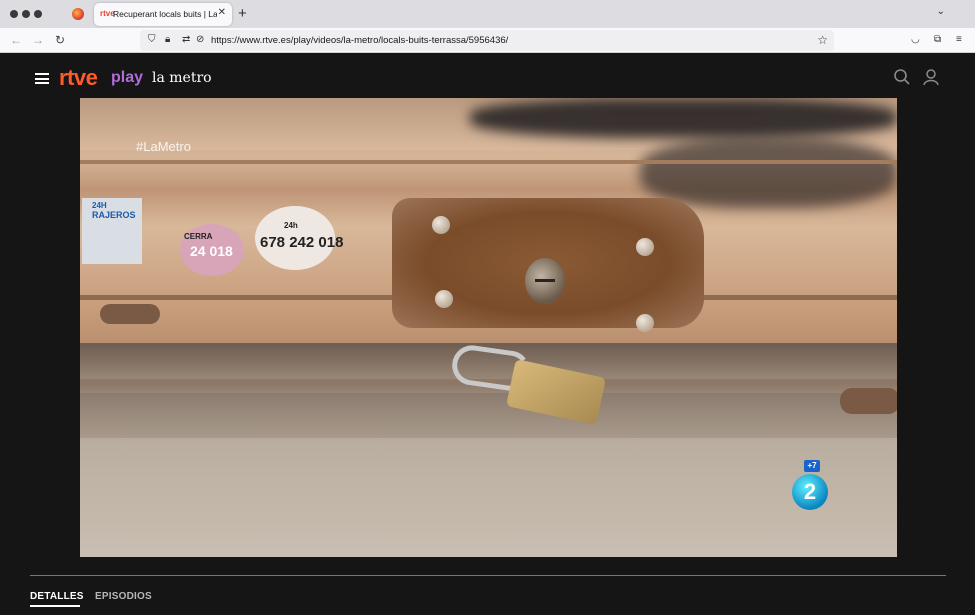 Image resolution: width=975 pixels, height=615 pixels. I want to click on firefox-view-icon, so click(78, 14).